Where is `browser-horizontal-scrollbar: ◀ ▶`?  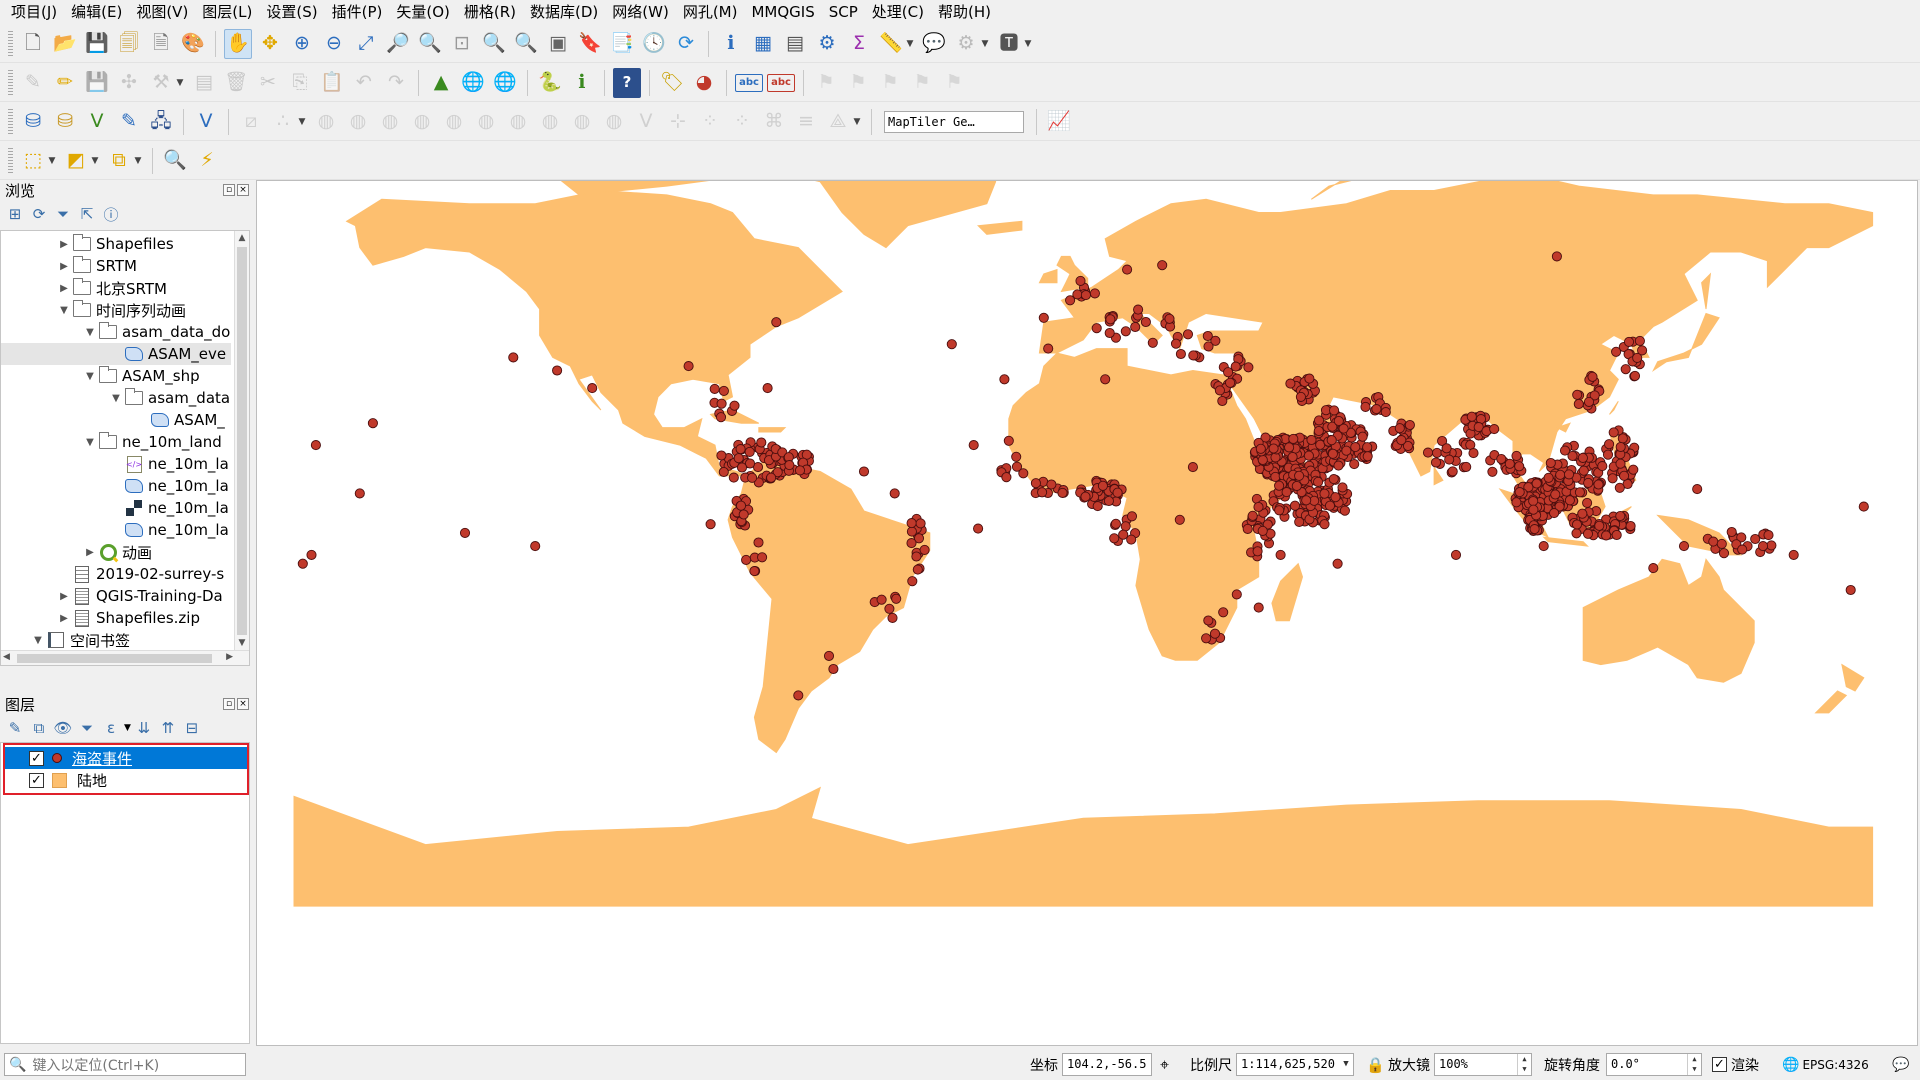
browser-horizontal-scrollbar: ◀ ▶ is located at coordinates (125, 657).